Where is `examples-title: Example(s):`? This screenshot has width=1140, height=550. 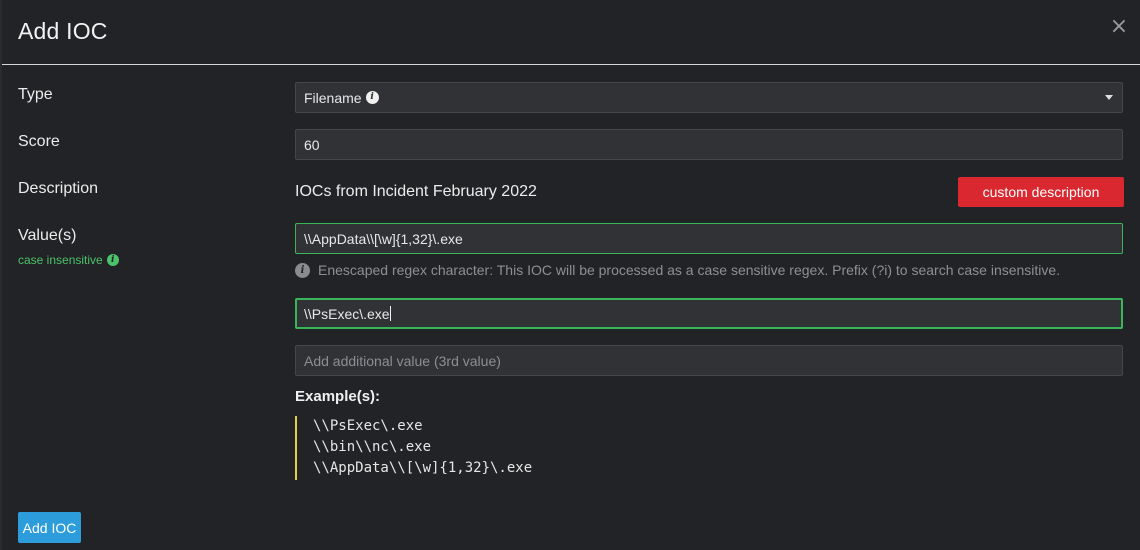 examples-title: Example(s): is located at coordinates (338, 396).